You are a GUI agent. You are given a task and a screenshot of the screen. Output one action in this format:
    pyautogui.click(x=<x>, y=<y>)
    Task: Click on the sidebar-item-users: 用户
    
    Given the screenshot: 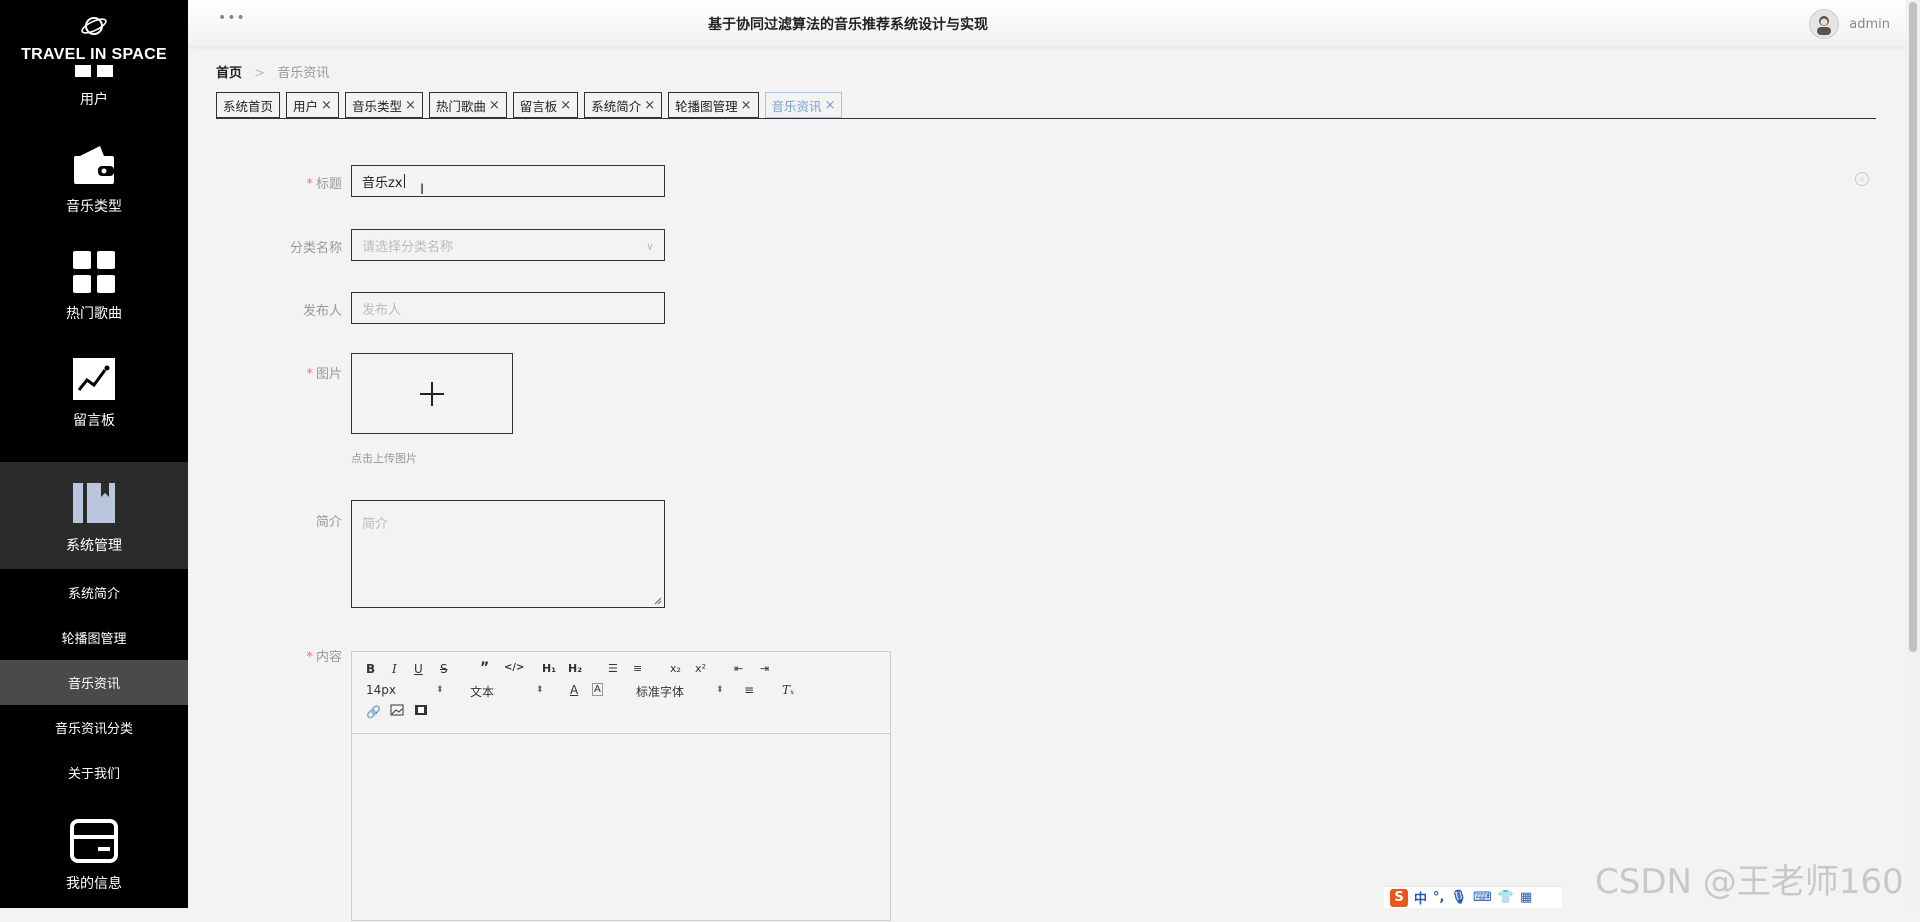 What is the action you would take?
    pyautogui.click(x=94, y=69)
    